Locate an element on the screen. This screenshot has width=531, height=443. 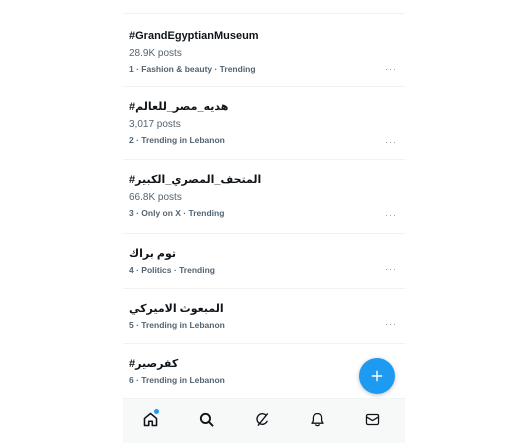
trend-tag: #كفرصير is located at coordinates (154, 364).